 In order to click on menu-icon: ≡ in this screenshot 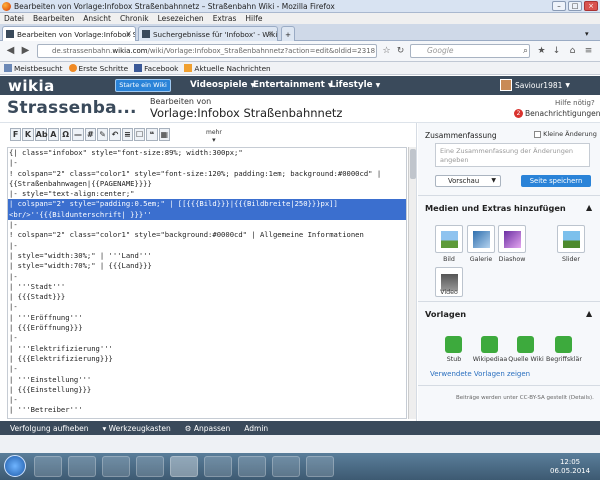, I will do `click(588, 51)`.